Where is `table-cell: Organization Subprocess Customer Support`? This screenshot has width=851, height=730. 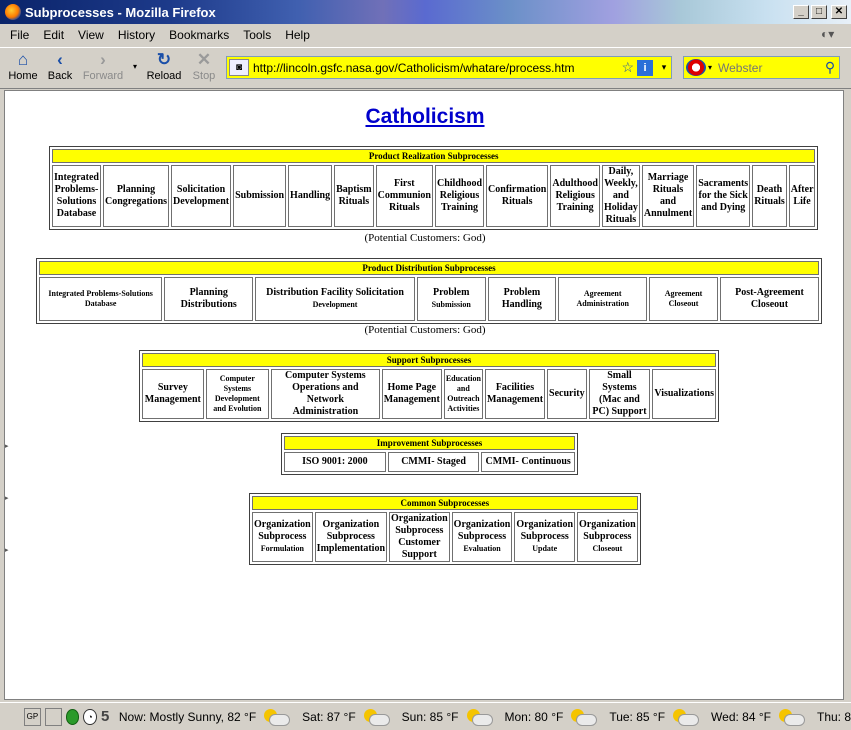 table-cell: Organization Subprocess Customer Support is located at coordinates (419, 537).